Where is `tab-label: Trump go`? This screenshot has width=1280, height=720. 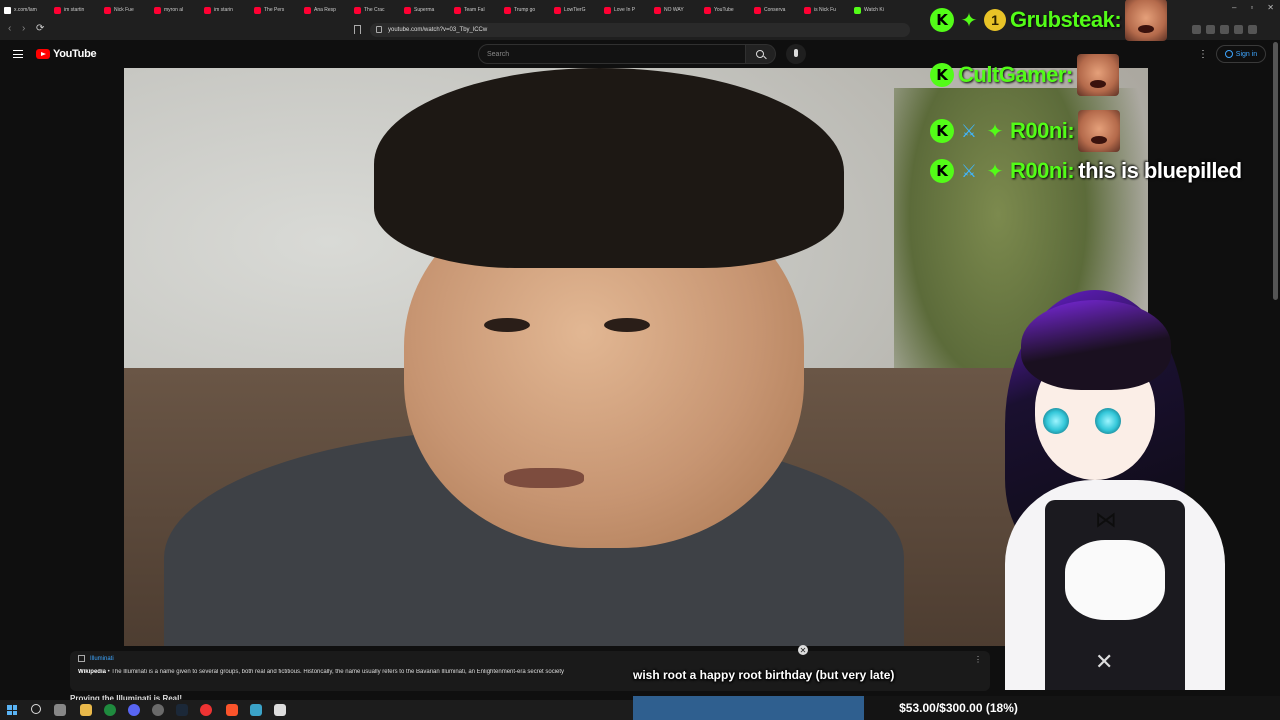
tab-label: Trump go is located at coordinates (525, 10).